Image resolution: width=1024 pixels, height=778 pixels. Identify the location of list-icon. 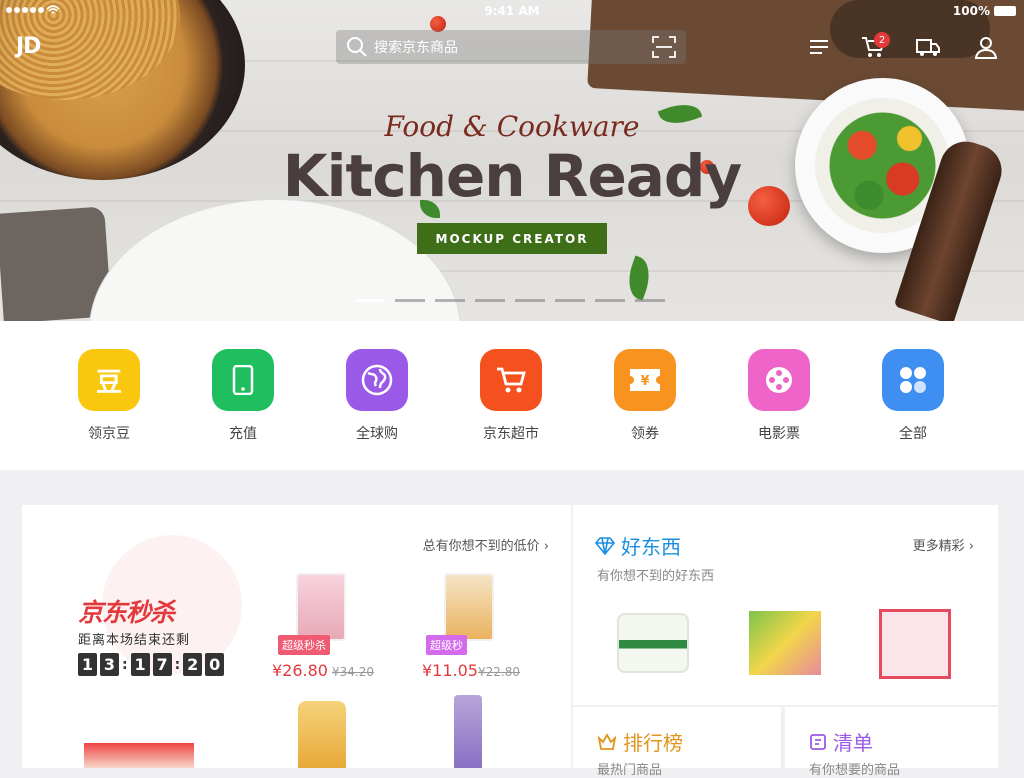
(818, 741).